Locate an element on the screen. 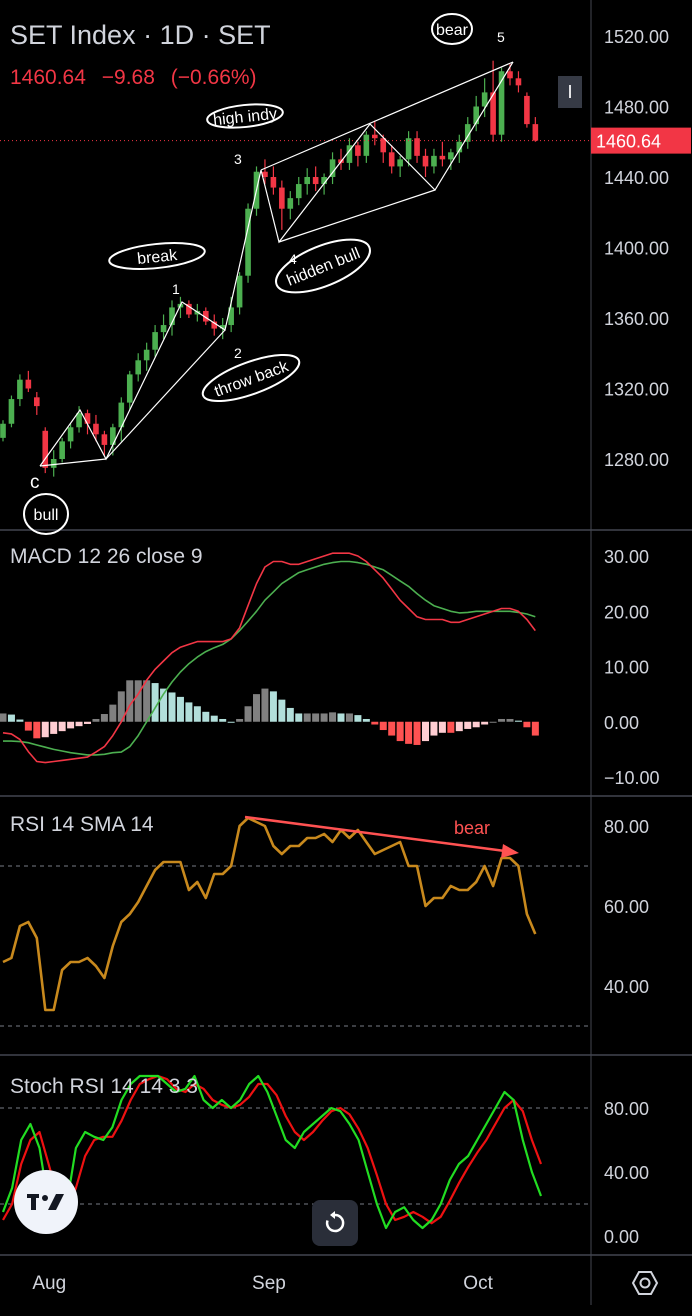 The width and height of the screenshot is (692, 1316). price-tick-label: 1400.00 is located at coordinates (636, 249).